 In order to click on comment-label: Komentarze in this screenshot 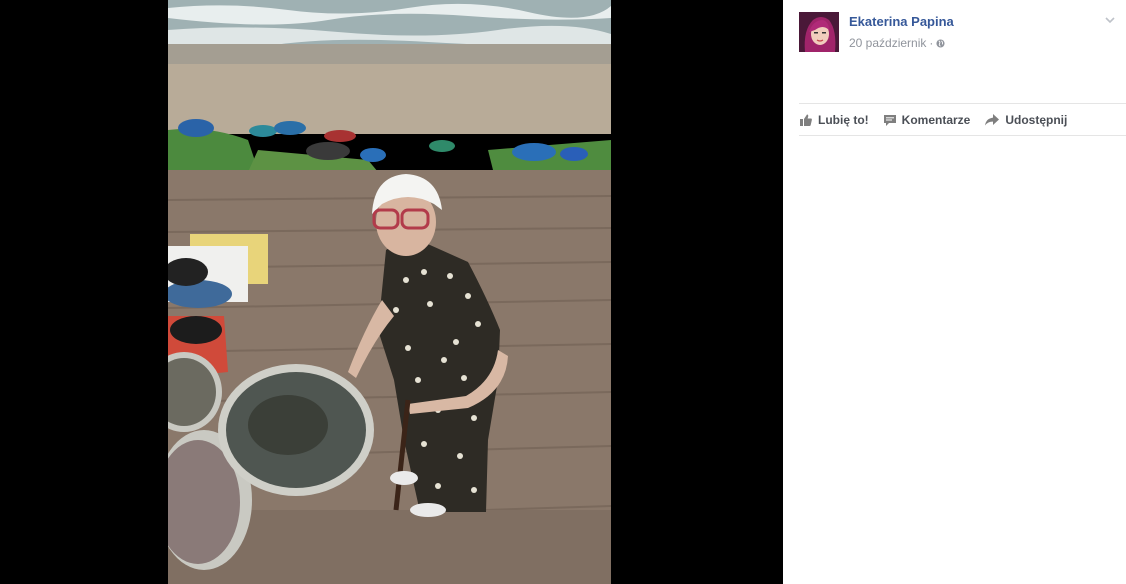, I will do `click(936, 119)`.